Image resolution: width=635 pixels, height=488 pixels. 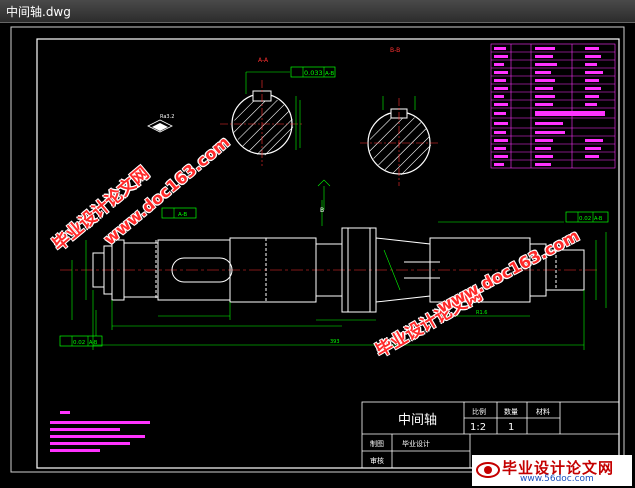 I want to click on school-label: 毕业设计, so click(x=416, y=443).